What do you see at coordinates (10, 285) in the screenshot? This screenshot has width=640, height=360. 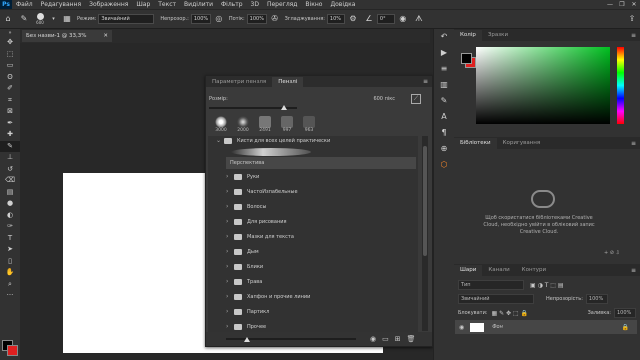 I see `zoom-tool-icon: ⌕` at bounding box center [10, 285].